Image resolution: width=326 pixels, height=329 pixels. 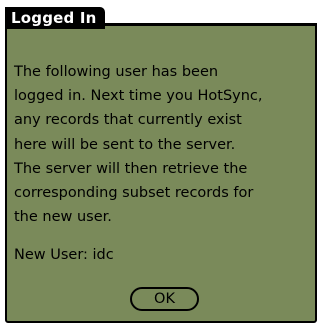 What do you see at coordinates (134, 193) in the screenshot?
I see `message-line: corresponding subset records for` at bounding box center [134, 193].